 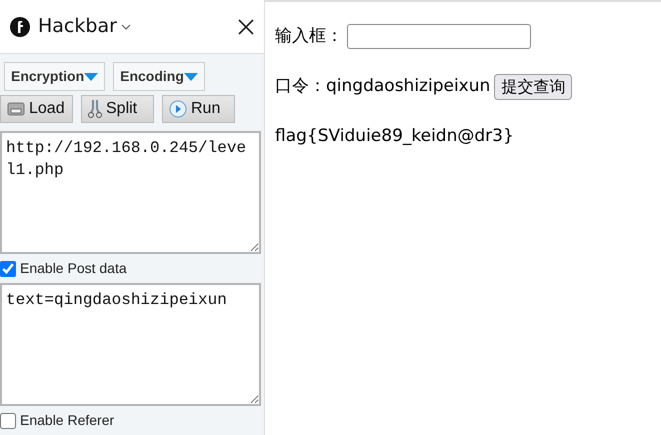 What do you see at coordinates (77, 27) in the screenshot?
I see `panel-title: Hackbar` at bounding box center [77, 27].